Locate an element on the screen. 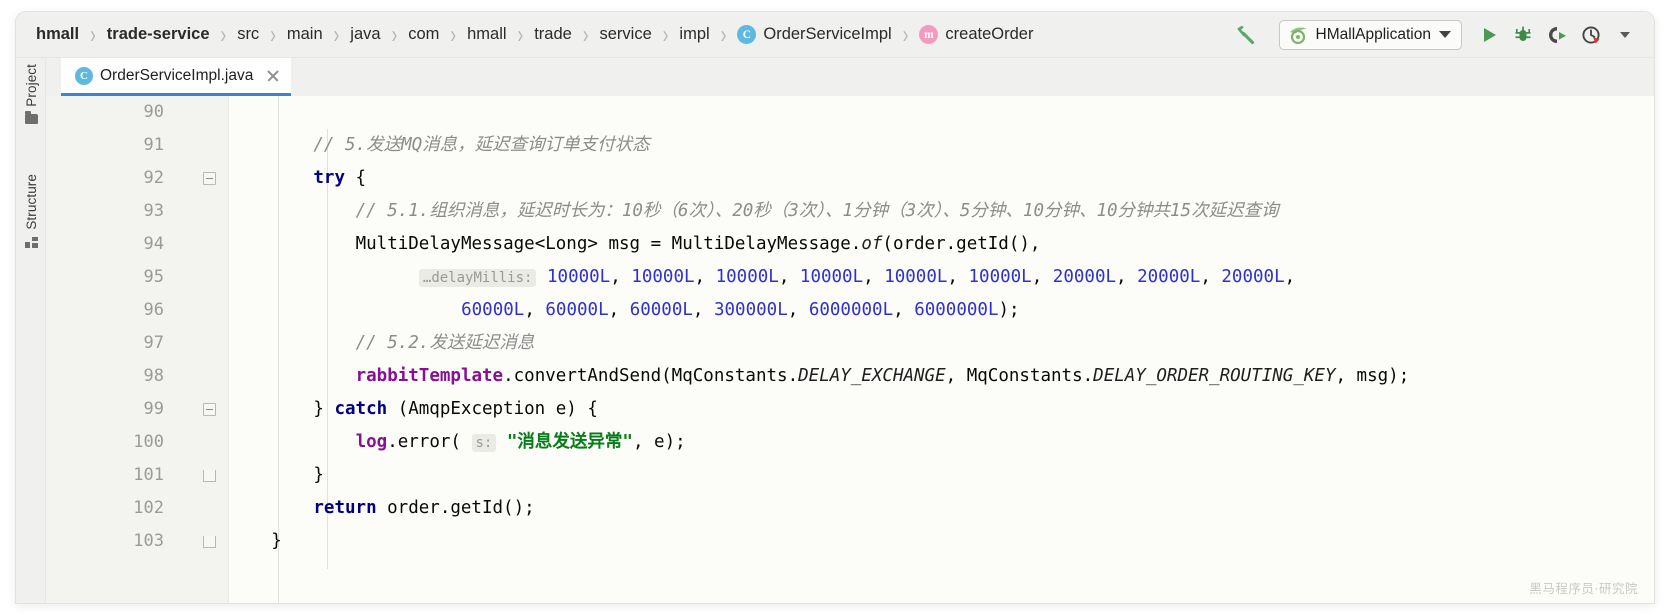 This screenshot has width=1668, height=615. tool-window-project: Project is located at coordinates (31, 94).